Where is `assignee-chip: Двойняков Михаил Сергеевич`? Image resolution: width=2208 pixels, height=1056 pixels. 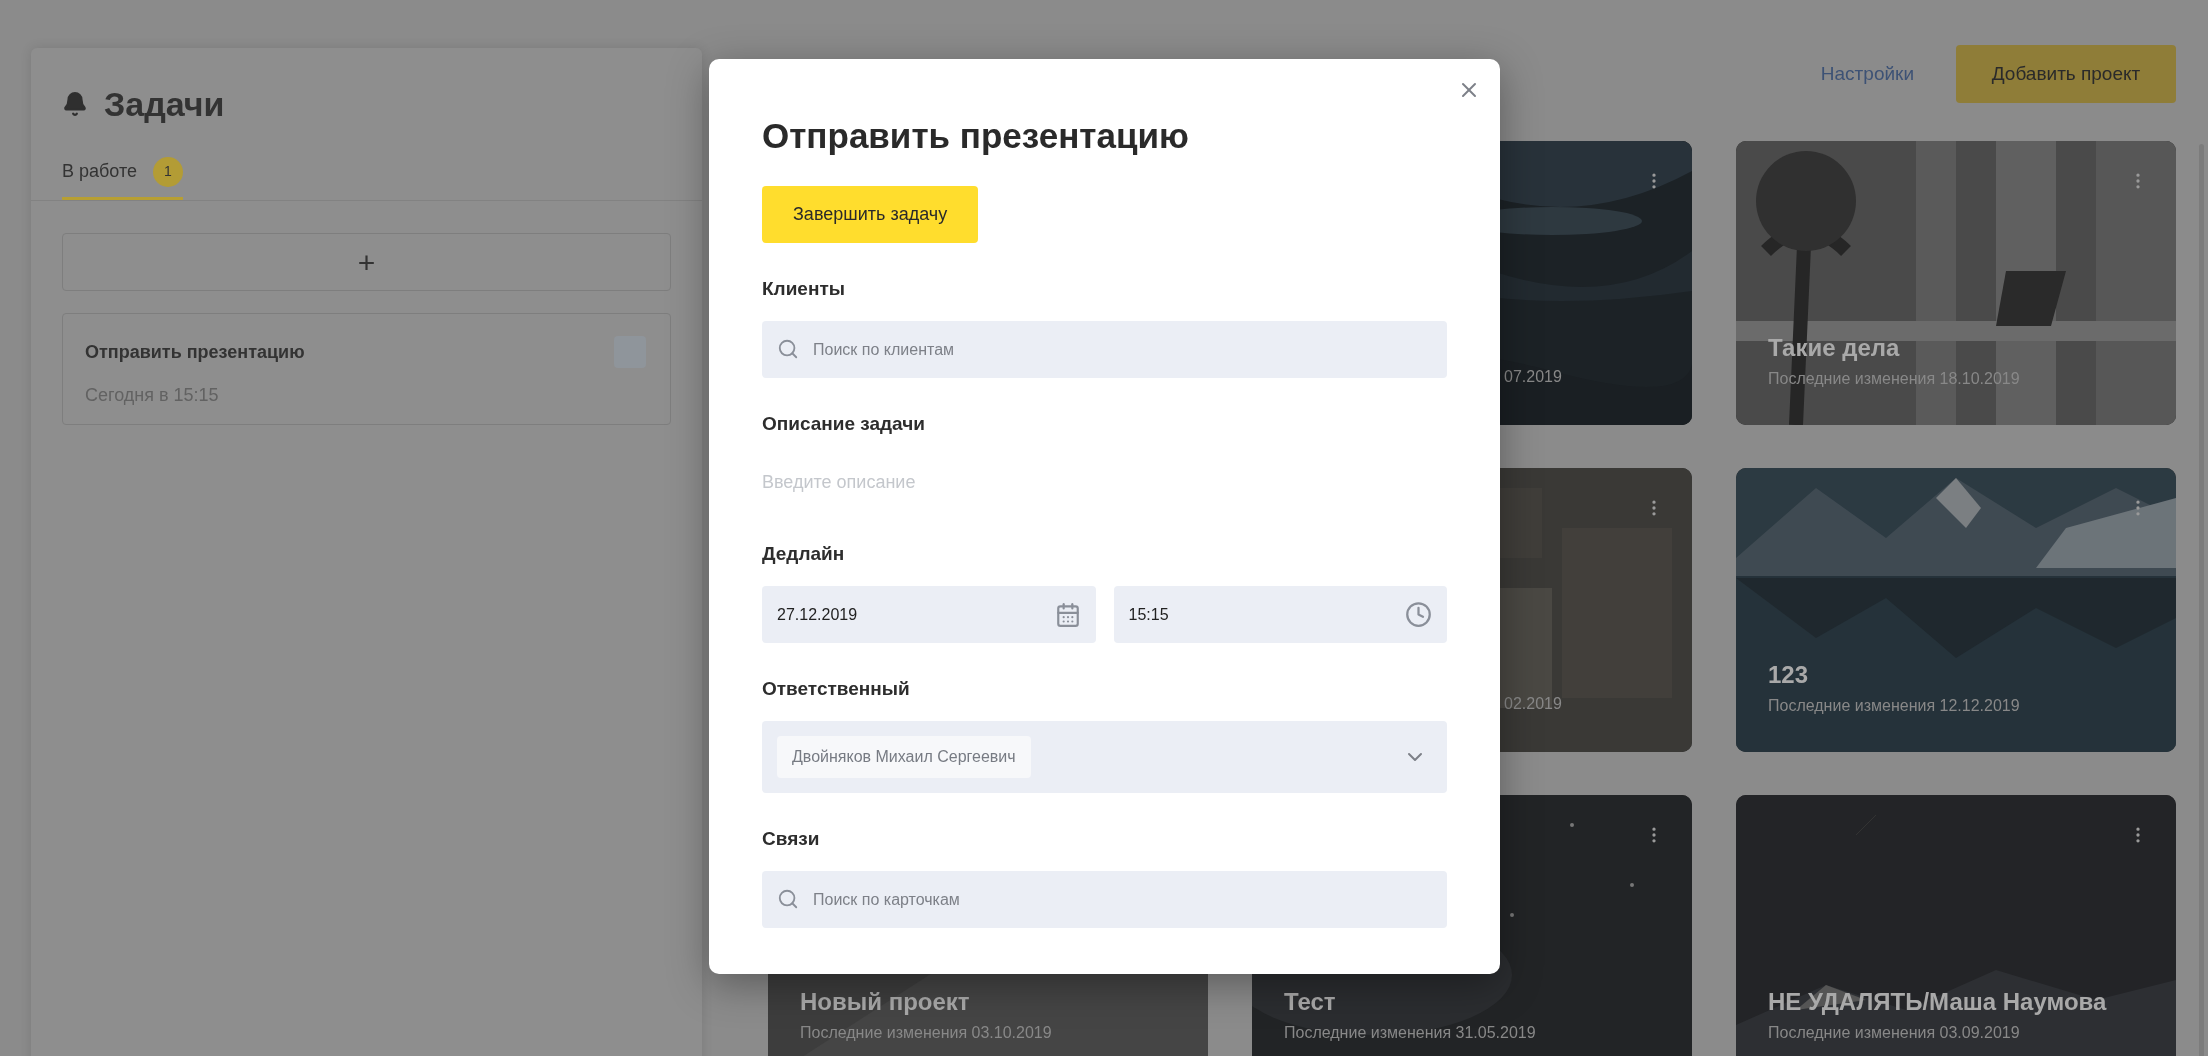
assignee-chip: Двойняков Михаил Сергеевич is located at coordinates (904, 757).